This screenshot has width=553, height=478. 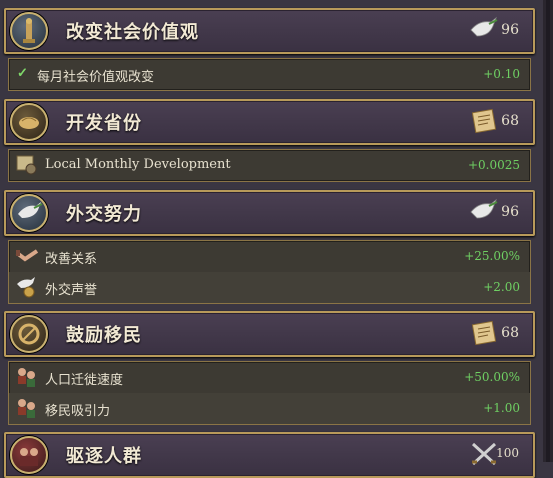 I want to click on modifier-list: 人口迁徙速度 +50.00% 移民吸引力 +1.00, so click(x=269, y=393).